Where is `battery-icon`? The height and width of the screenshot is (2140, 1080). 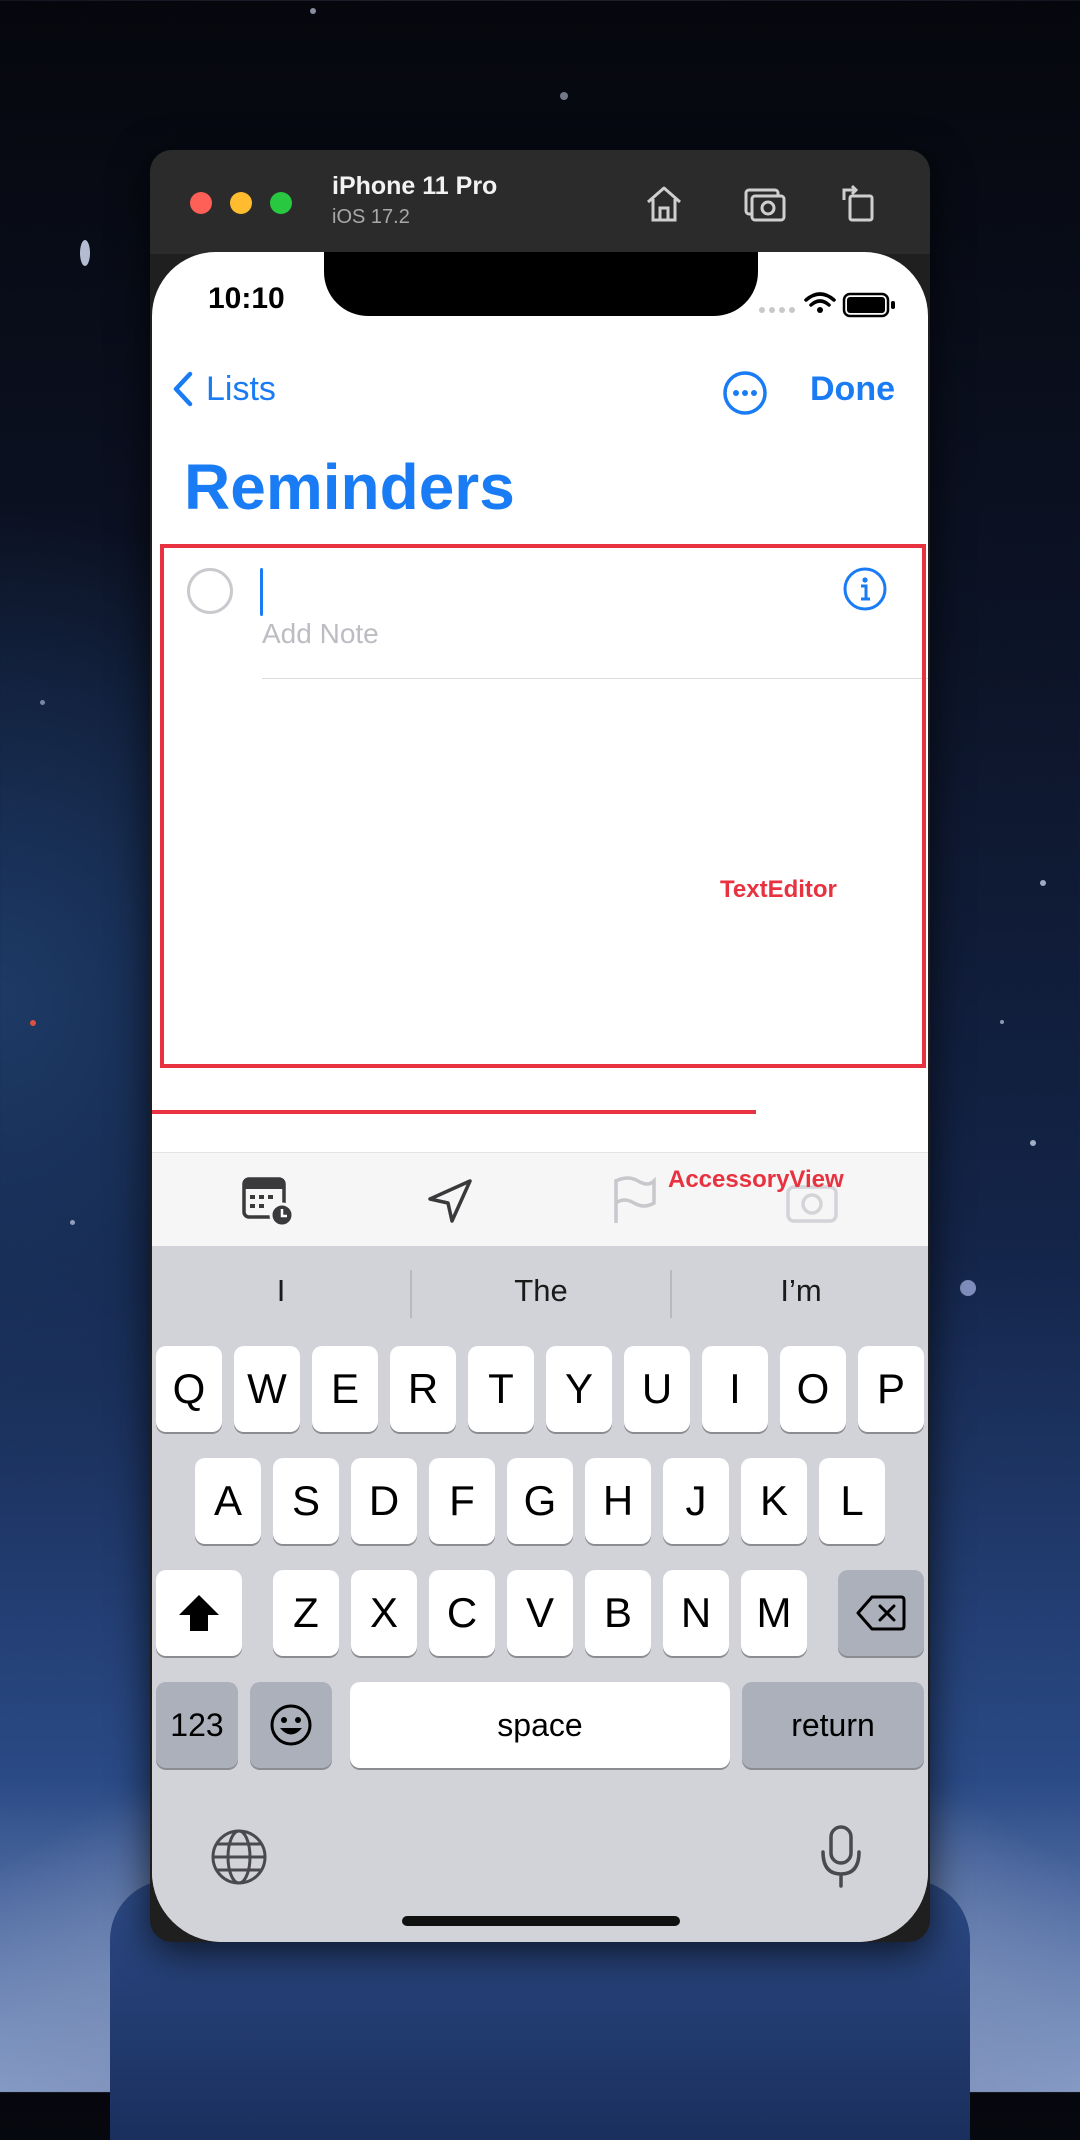 battery-icon is located at coordinates (868, 305).